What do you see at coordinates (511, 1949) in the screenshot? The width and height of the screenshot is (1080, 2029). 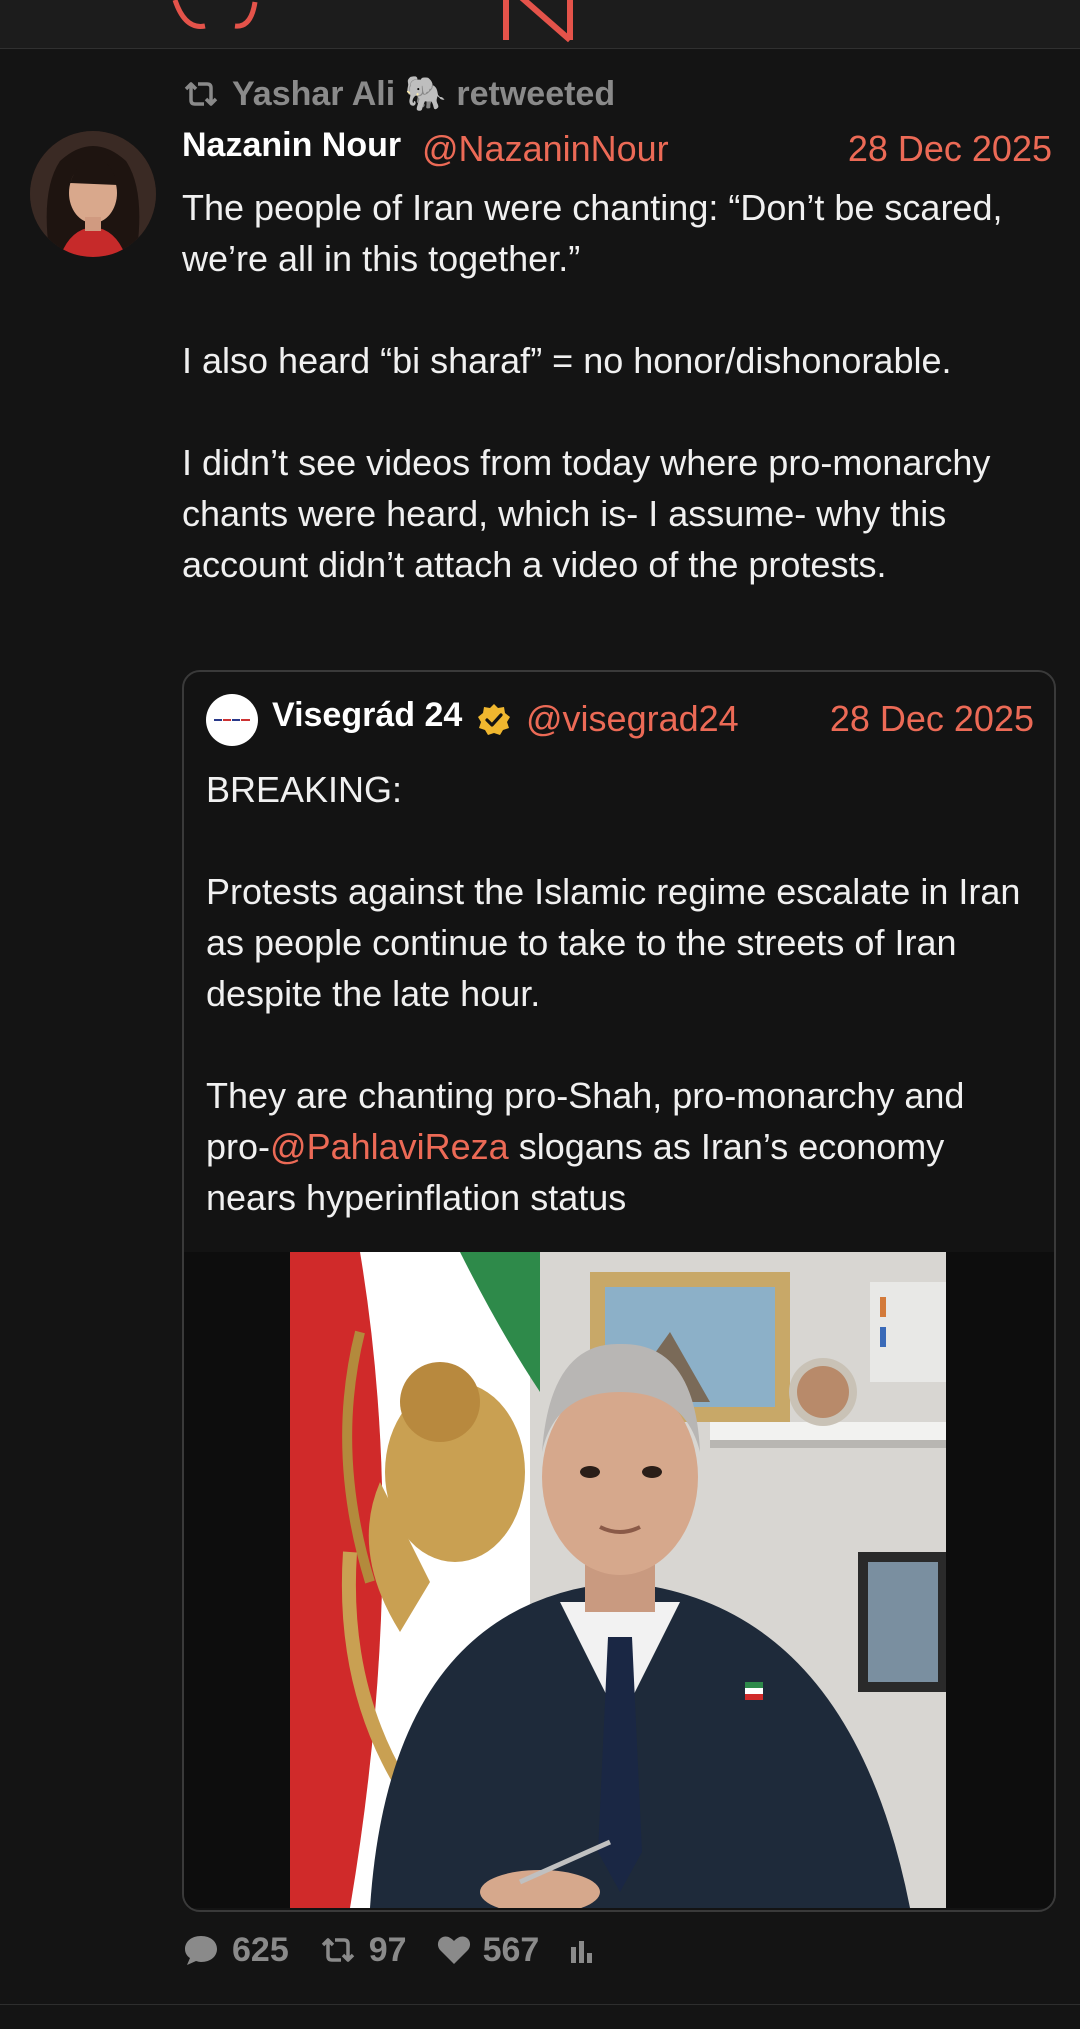 I see `like-count: 567` at bounding box center [511, 1949].